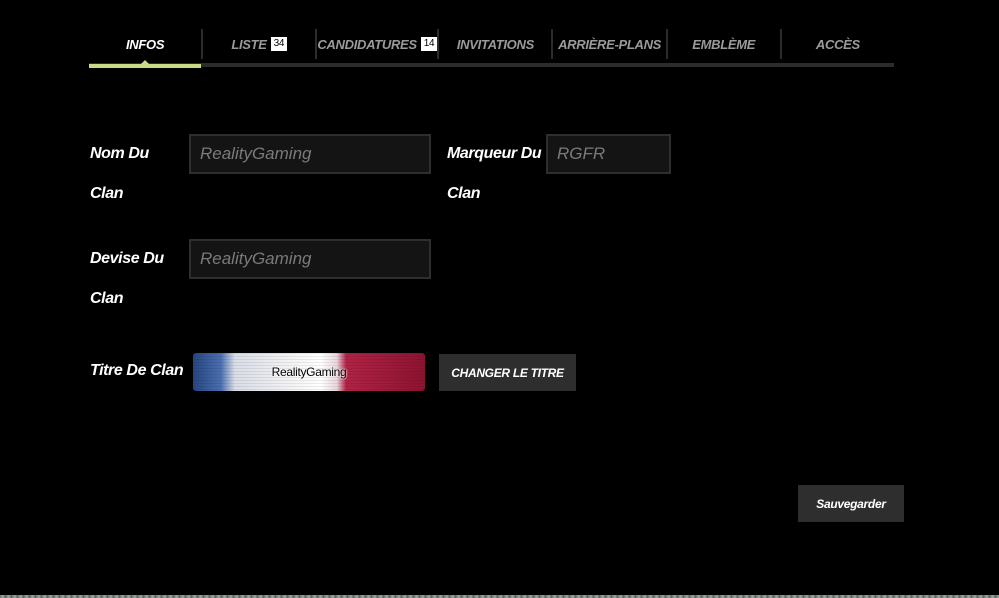 The width and height of the screenshot is (999, 598). What do you see at coordinates (507, 372) in the screenshot?
I see `change-title-button: CHANGER LE TITRE` at bounding box center [507, 372].